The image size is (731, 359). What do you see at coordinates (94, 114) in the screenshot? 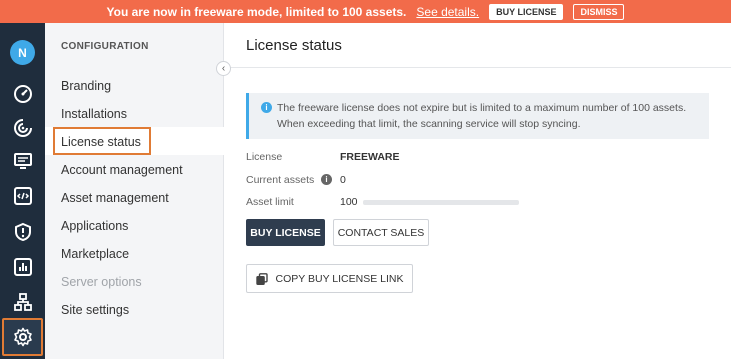
I see `sidebar-item-installations: Installations` at bounding box center [94, 114].